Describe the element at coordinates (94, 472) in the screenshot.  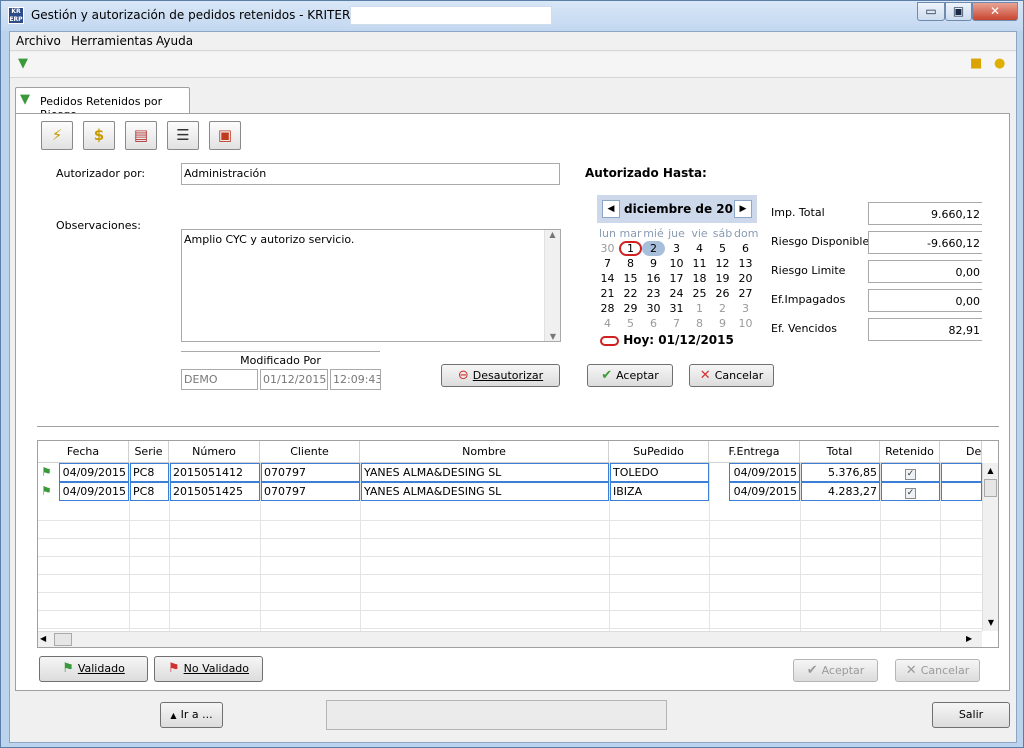
I see `cell-fecha: 04/09/2015` at that location.